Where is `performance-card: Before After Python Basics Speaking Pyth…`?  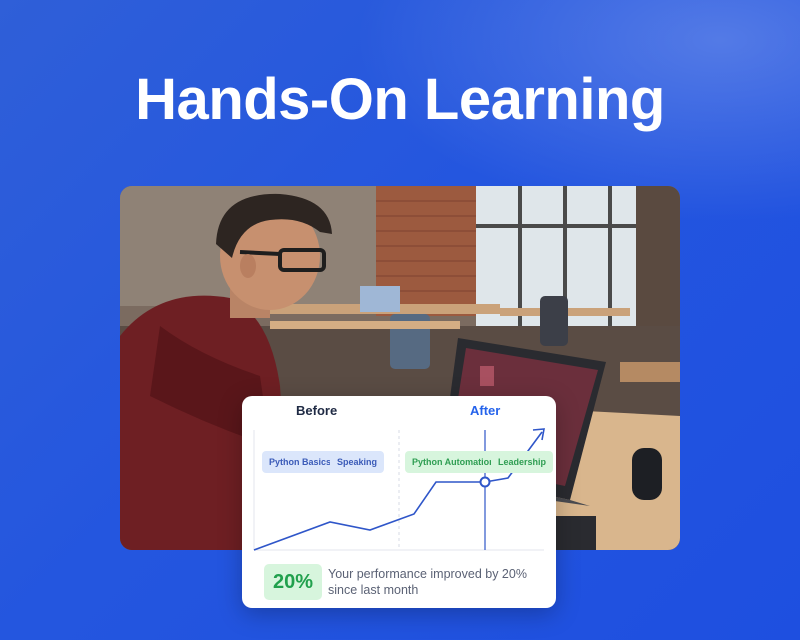 performance-card: Before After Python Basics Speaking Pyth… is located at coordinates (399, 502).